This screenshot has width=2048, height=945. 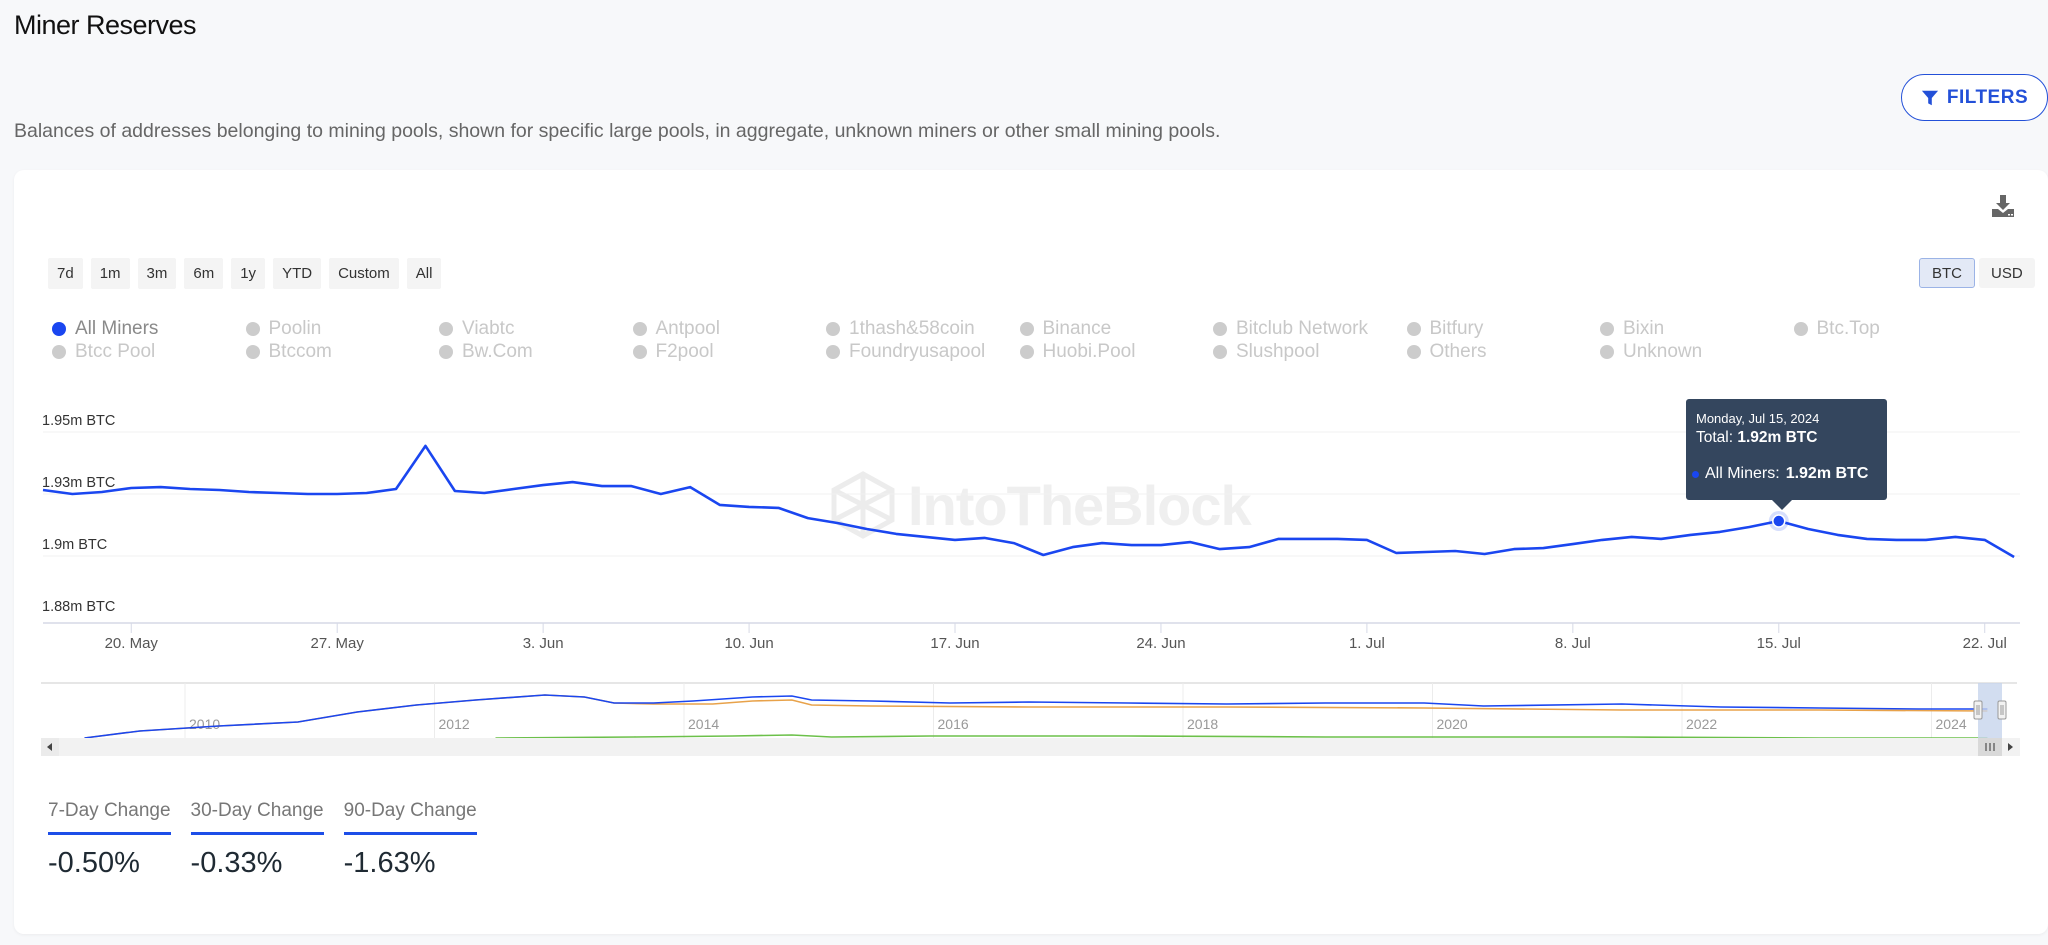 What do you see at coordinates (1241, 736) in the screenshot?
I see `navigator-series-green` at bounding box center [1241, 736].